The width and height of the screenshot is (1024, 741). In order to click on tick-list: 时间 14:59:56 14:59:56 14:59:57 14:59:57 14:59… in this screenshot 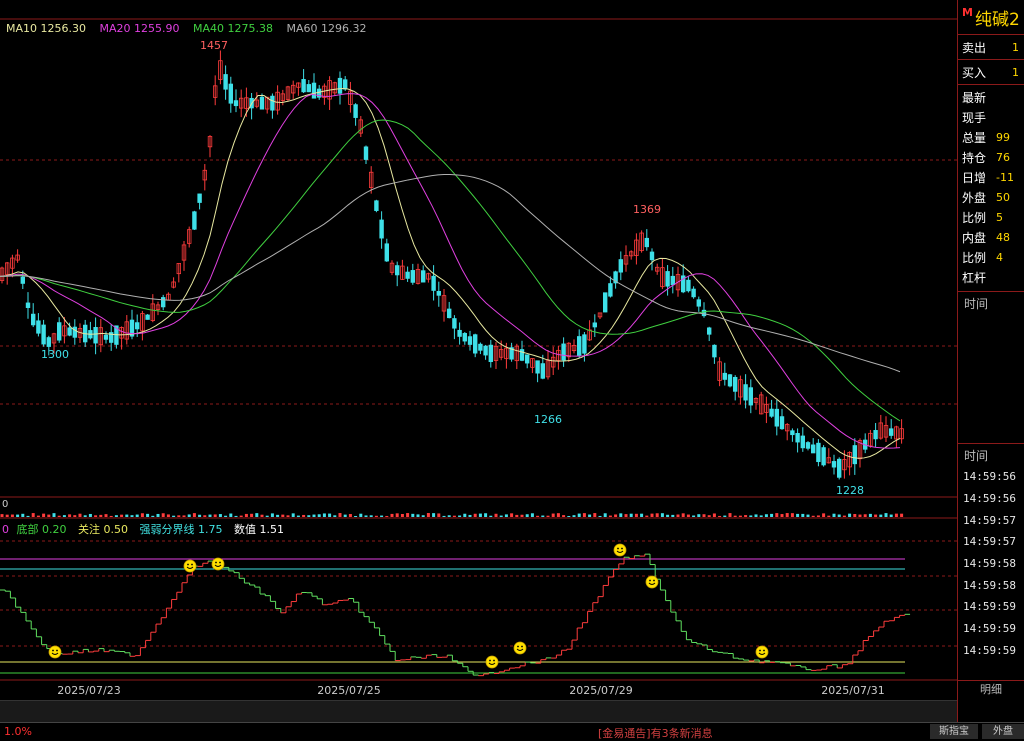, I will do `click(991, 552)`.